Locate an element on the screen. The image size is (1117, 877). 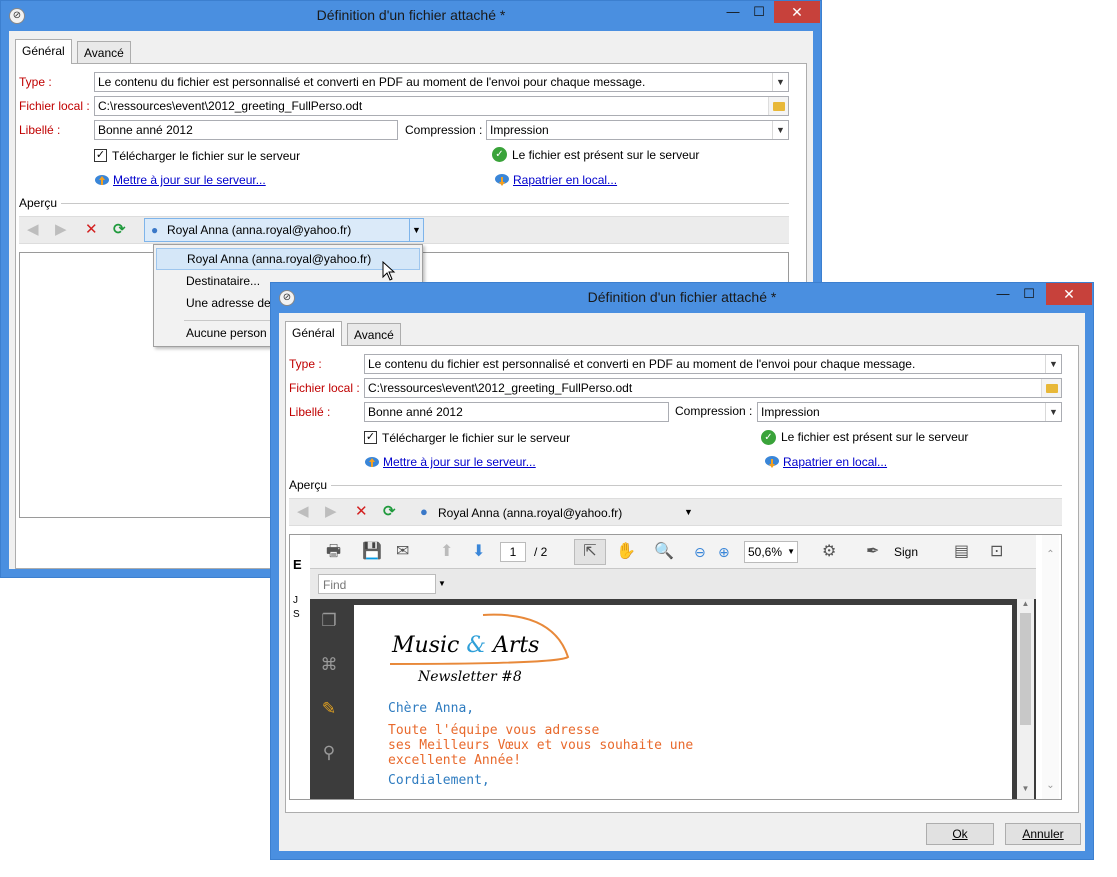
save-icon: 💾 is located at coordinates (372, 552).